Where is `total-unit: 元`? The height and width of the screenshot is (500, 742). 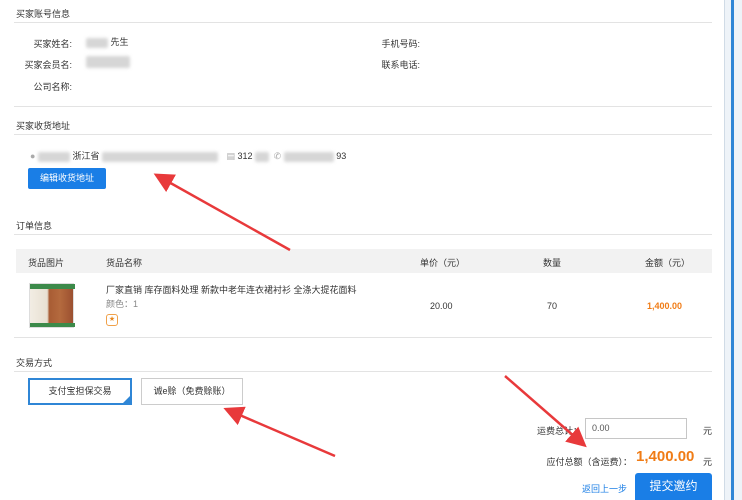
total-unit: 元 is located at coordinates (708, 462).